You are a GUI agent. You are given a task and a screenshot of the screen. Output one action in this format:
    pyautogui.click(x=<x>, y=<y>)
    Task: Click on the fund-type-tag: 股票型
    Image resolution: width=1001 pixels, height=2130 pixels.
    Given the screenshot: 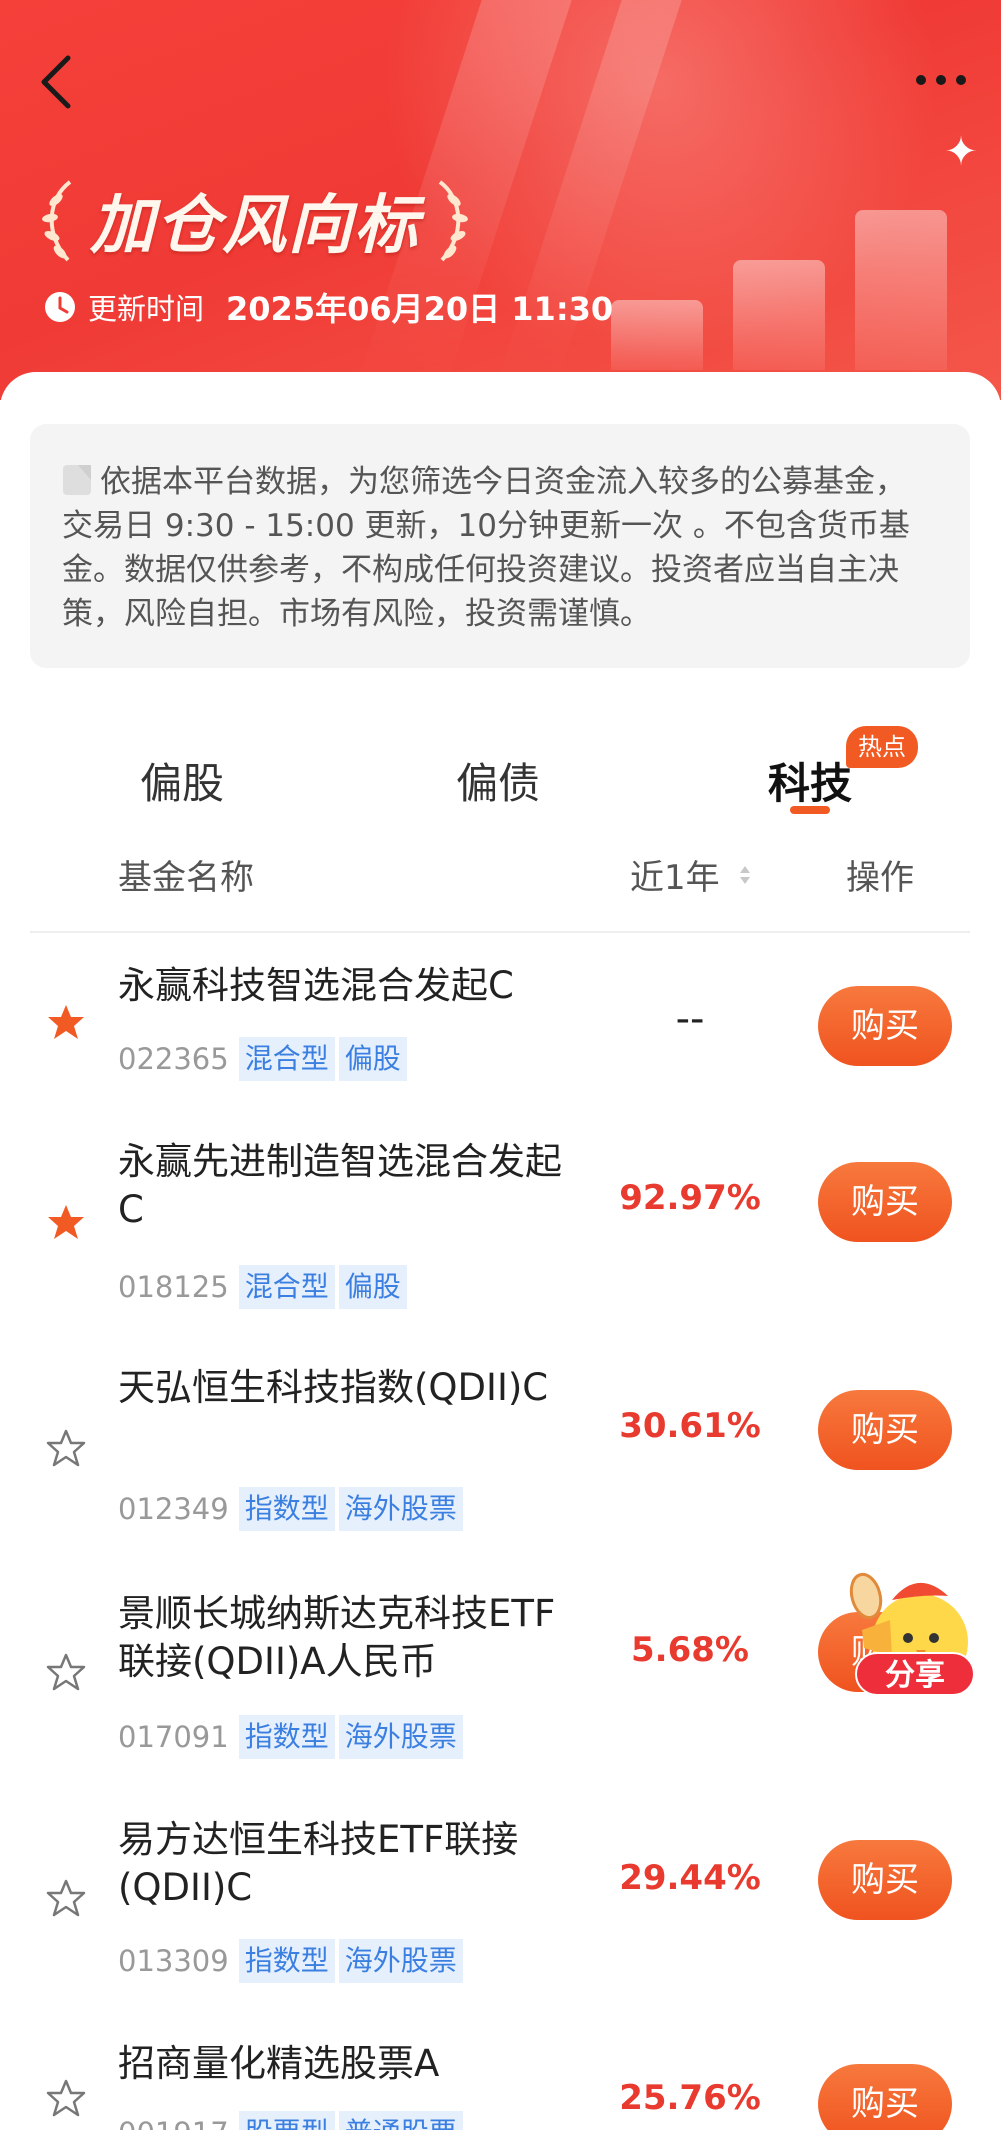 What is the action you would take?
    pyautogui.click(x=286, y=2120)
    